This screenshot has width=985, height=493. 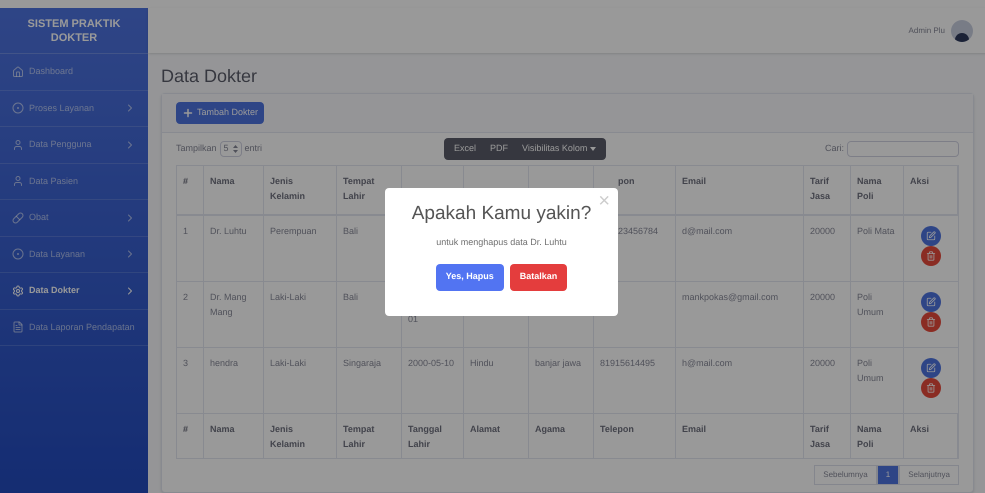 I want to click on plus-icon, so click(x=188, y=113).